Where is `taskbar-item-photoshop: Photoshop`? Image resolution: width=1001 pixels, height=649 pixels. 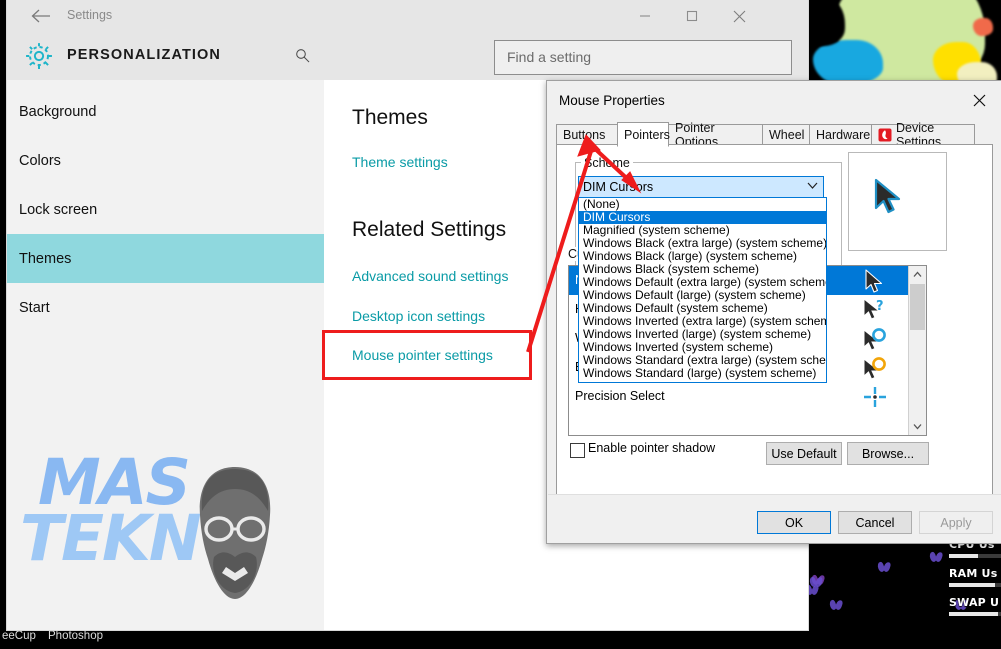 taskbar-item-photoshop: Photoshop is located at coordinates (75, 636).